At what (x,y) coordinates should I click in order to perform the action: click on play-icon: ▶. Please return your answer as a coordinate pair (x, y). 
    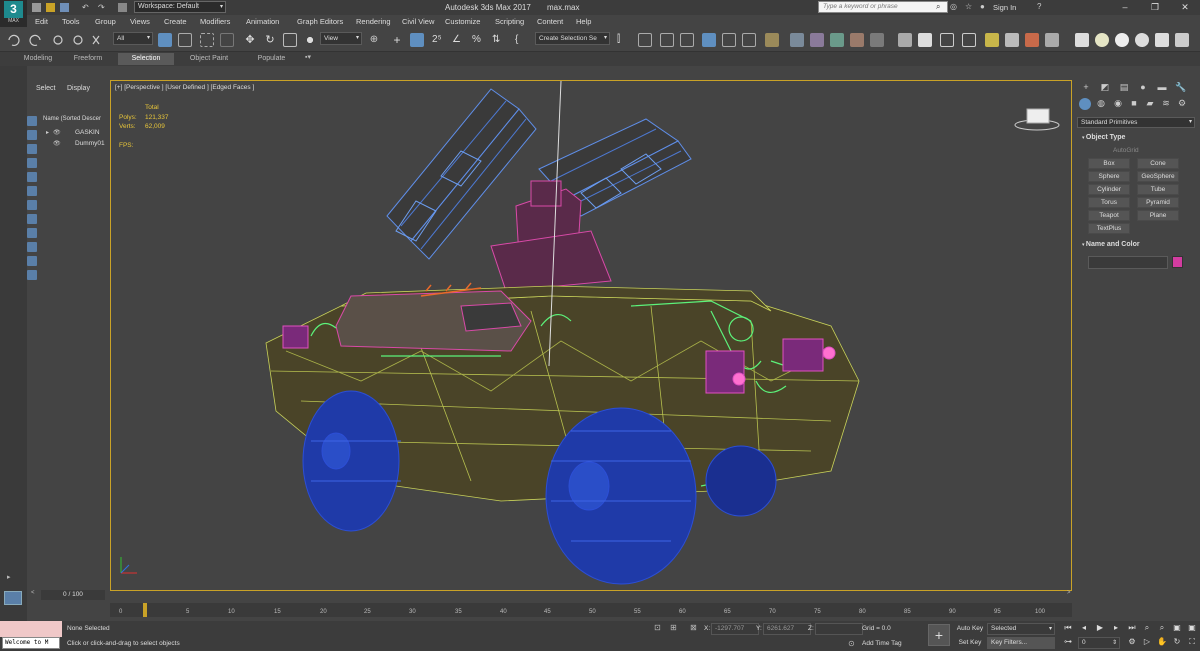
    Looking at the image, I should click on (1100, 627).